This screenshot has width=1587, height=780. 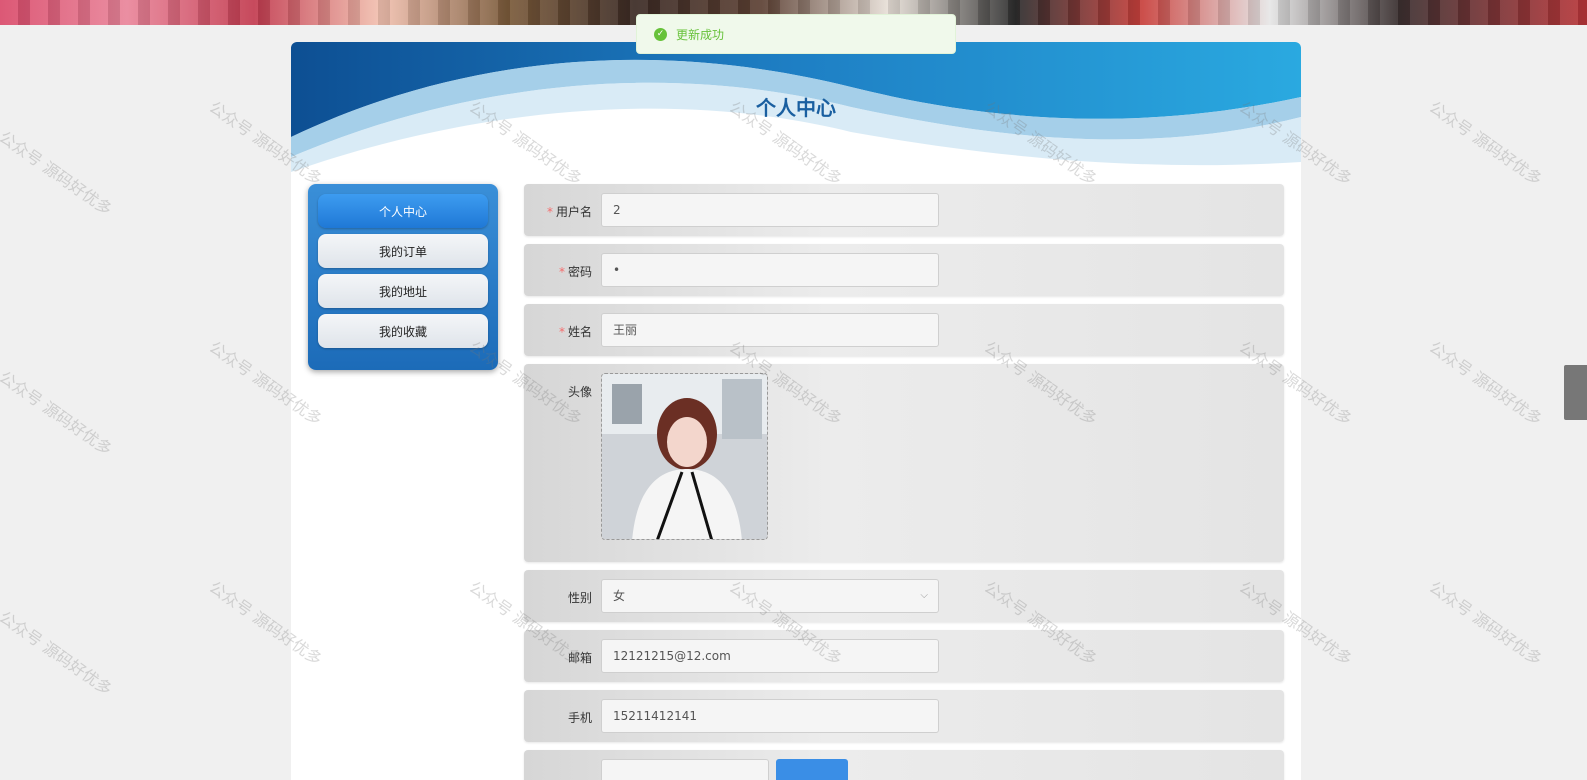 What do you see at coordinates (403, 251) in the screenshot?
I see `sidebar-item-orders: 我的订单` at bounding box center [403, 251].